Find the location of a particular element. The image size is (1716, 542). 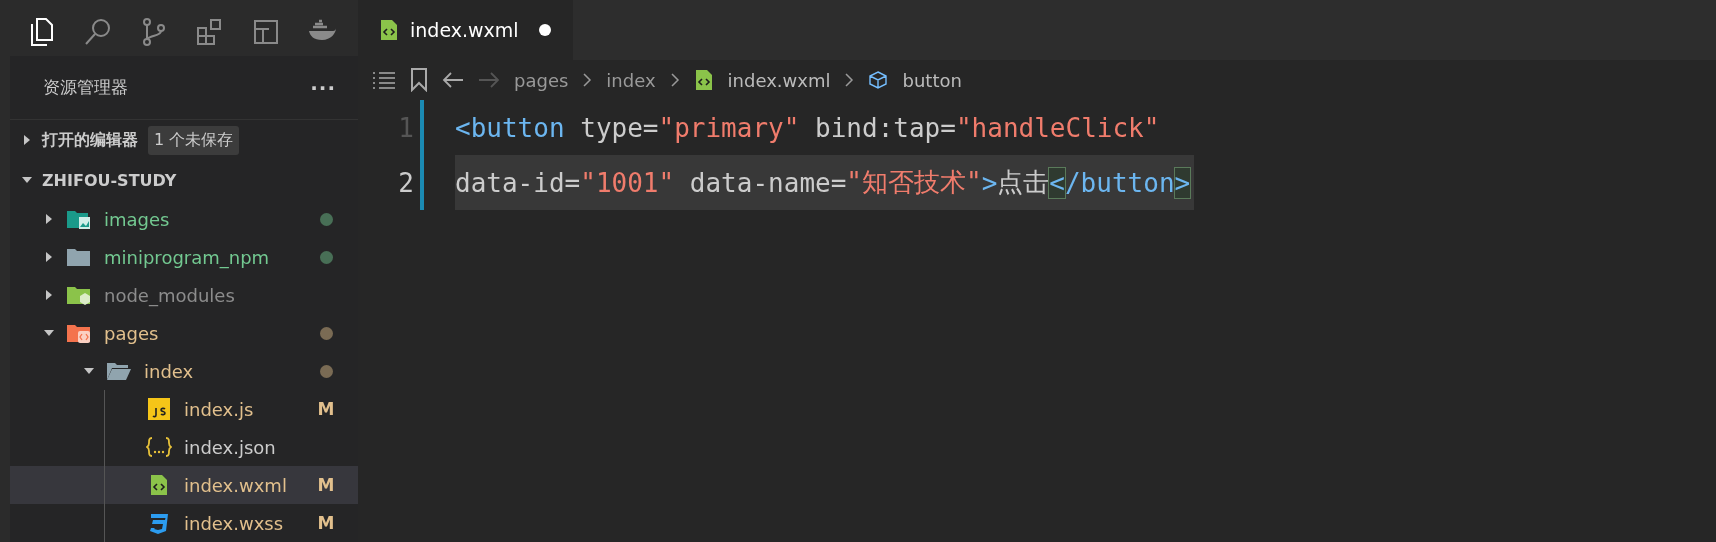

file-name: pages is located at coordinates (132, 333).